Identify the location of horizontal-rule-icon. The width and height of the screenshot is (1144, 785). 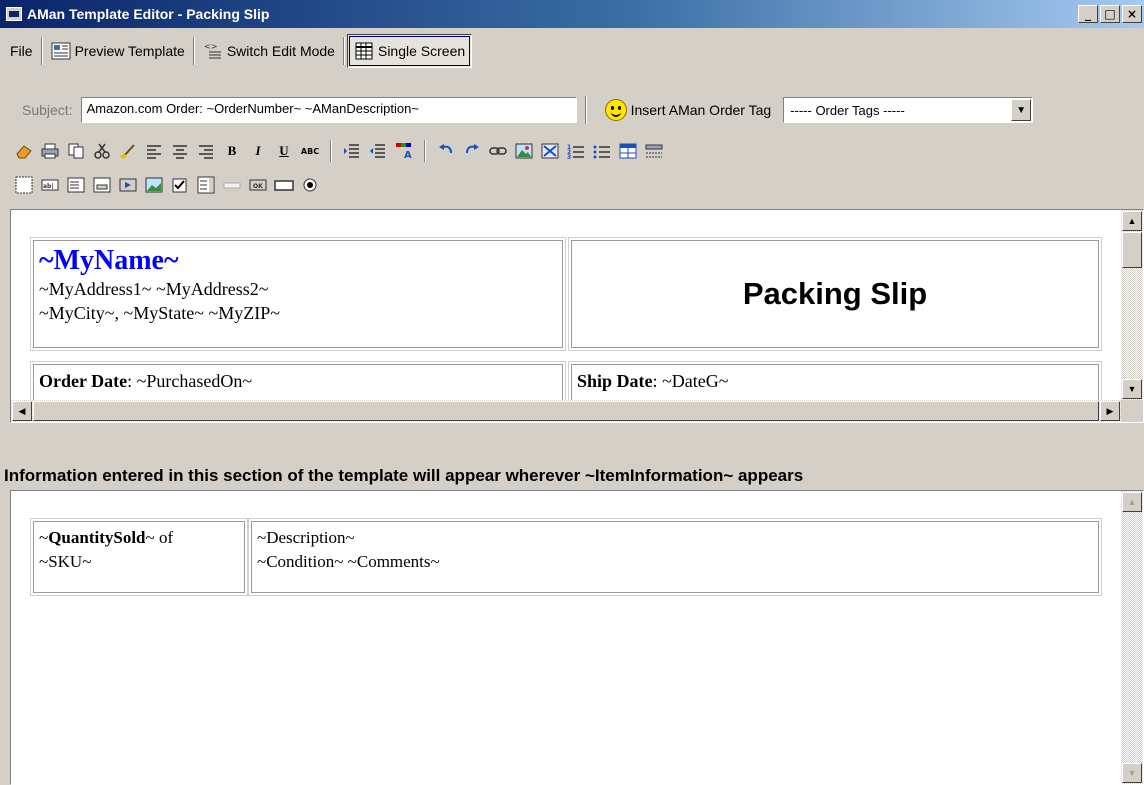
(654, 151).